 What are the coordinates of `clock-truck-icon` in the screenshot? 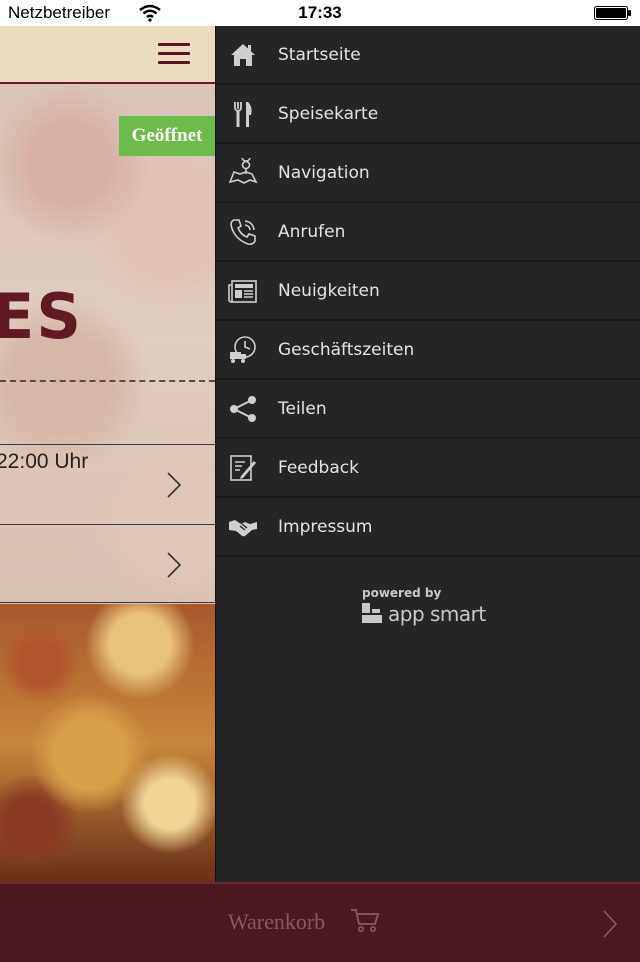 It's located at (243, 350).